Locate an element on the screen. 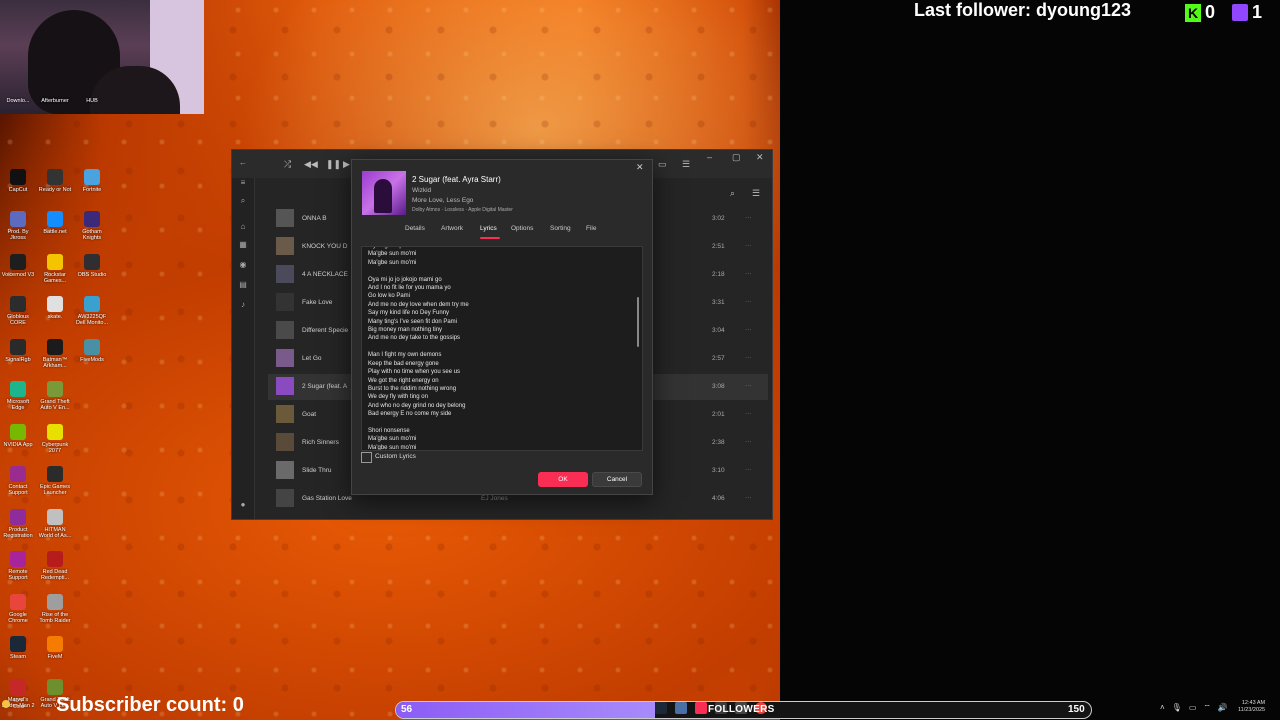  desktop-icon: Gotham Knights is located at coordinates (92, 226).